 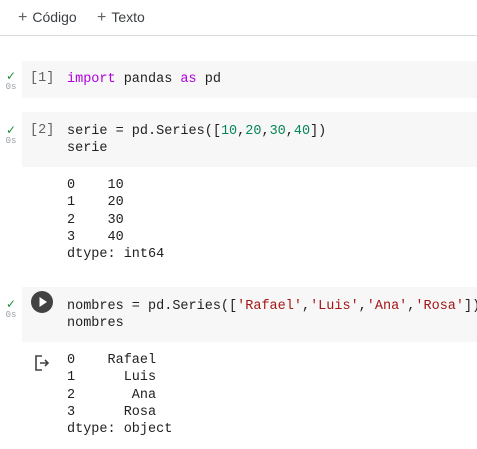 I want to click on run-cell-button, so click(x=42, y=302).